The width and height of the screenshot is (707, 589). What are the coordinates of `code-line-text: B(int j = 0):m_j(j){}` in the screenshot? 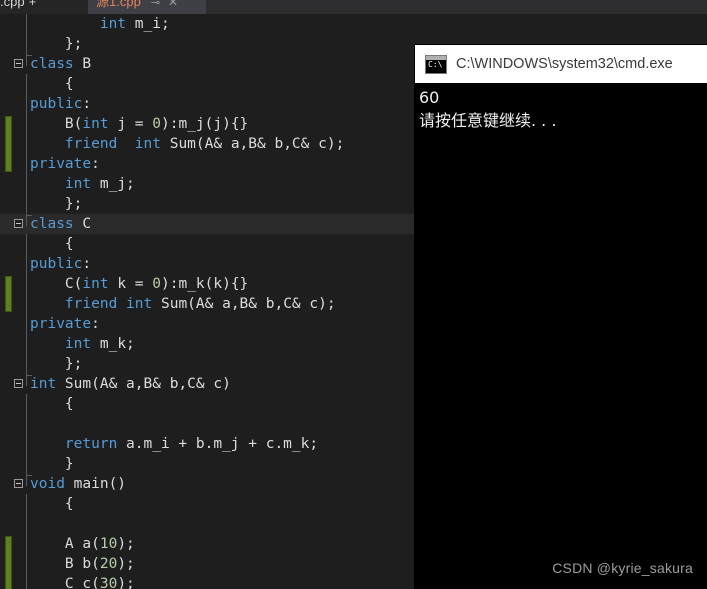 It's located at (139, 124).